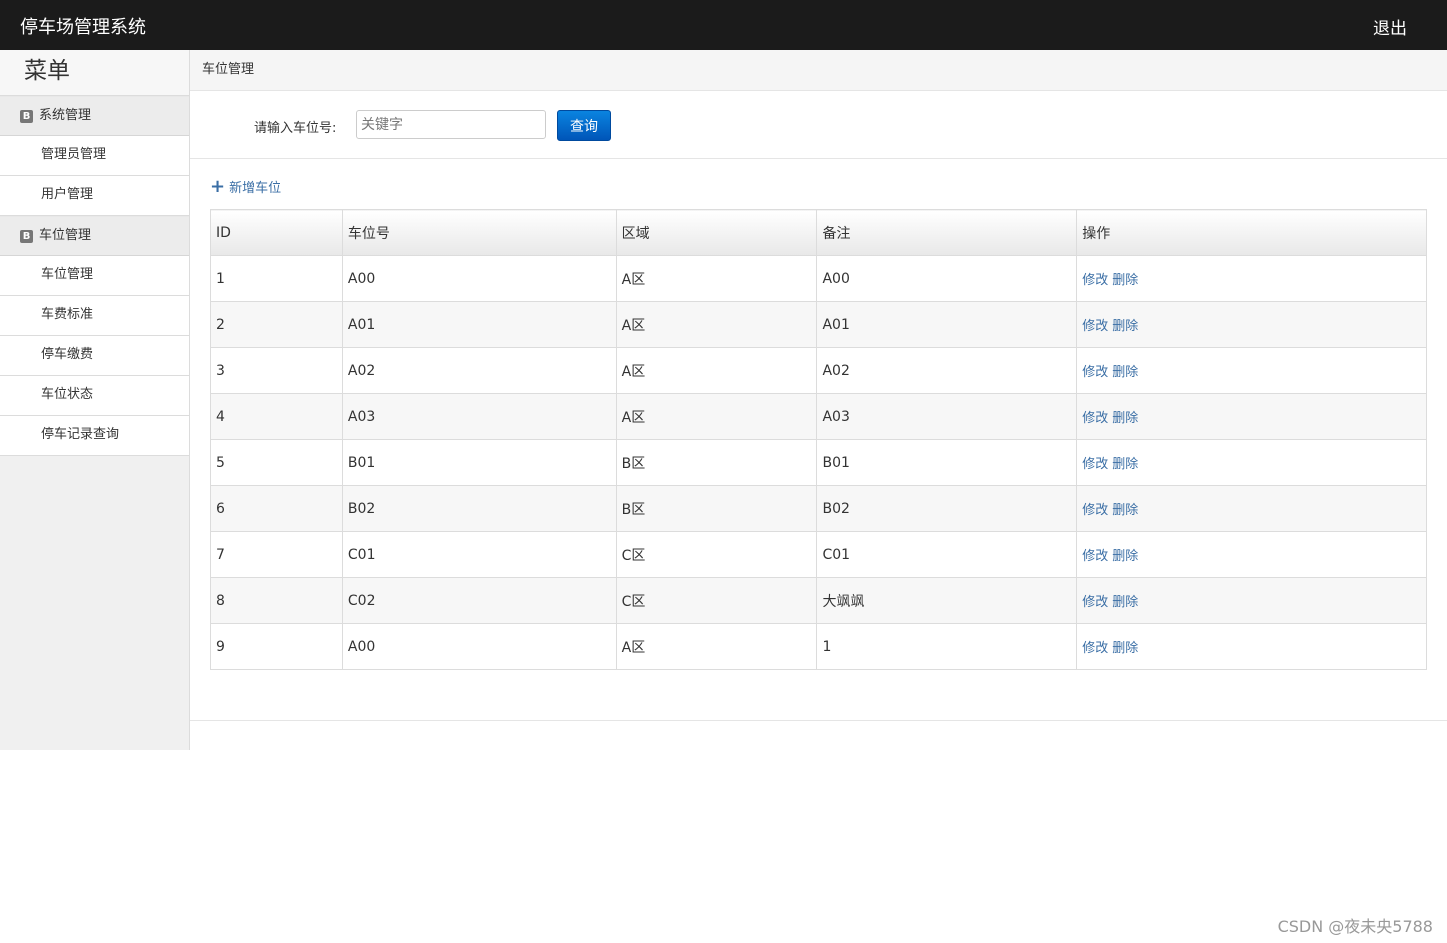 The height and width of the screenshot is (943, 1447). Describe the element at coordinates (94, 116) in the screenshot. I see `sidebar-group-system: B 系统管理` at that location.